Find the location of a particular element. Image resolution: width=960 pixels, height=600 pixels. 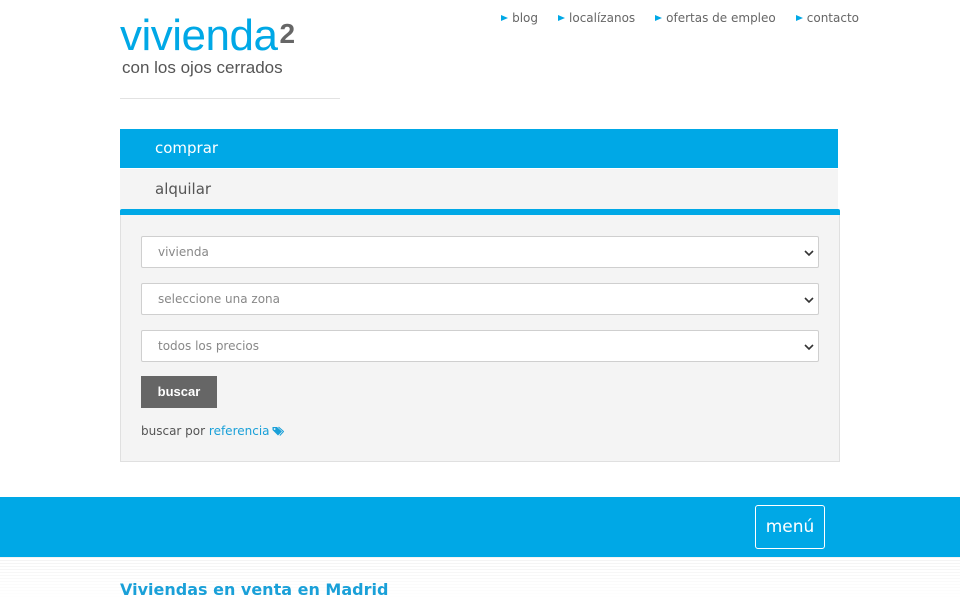

price-select: todos los precios is located at coordinates (480, 346).